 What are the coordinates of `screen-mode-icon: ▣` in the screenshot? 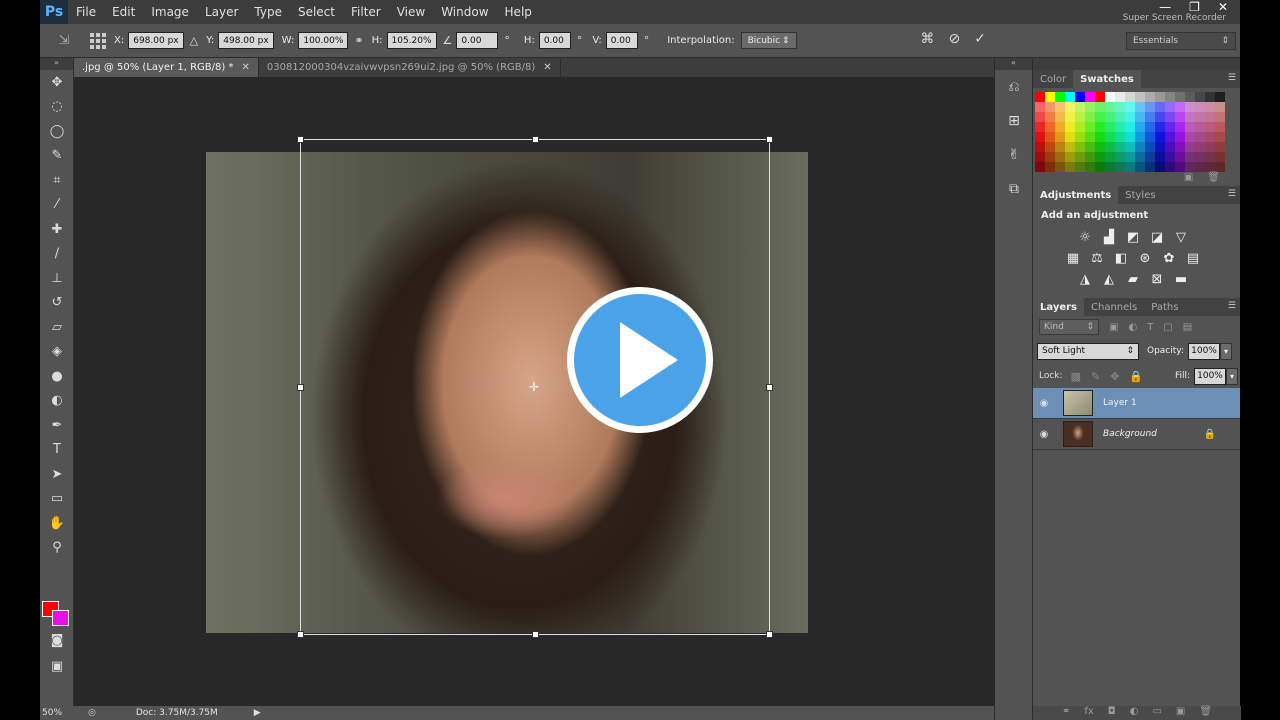 It's located at (57, 666).